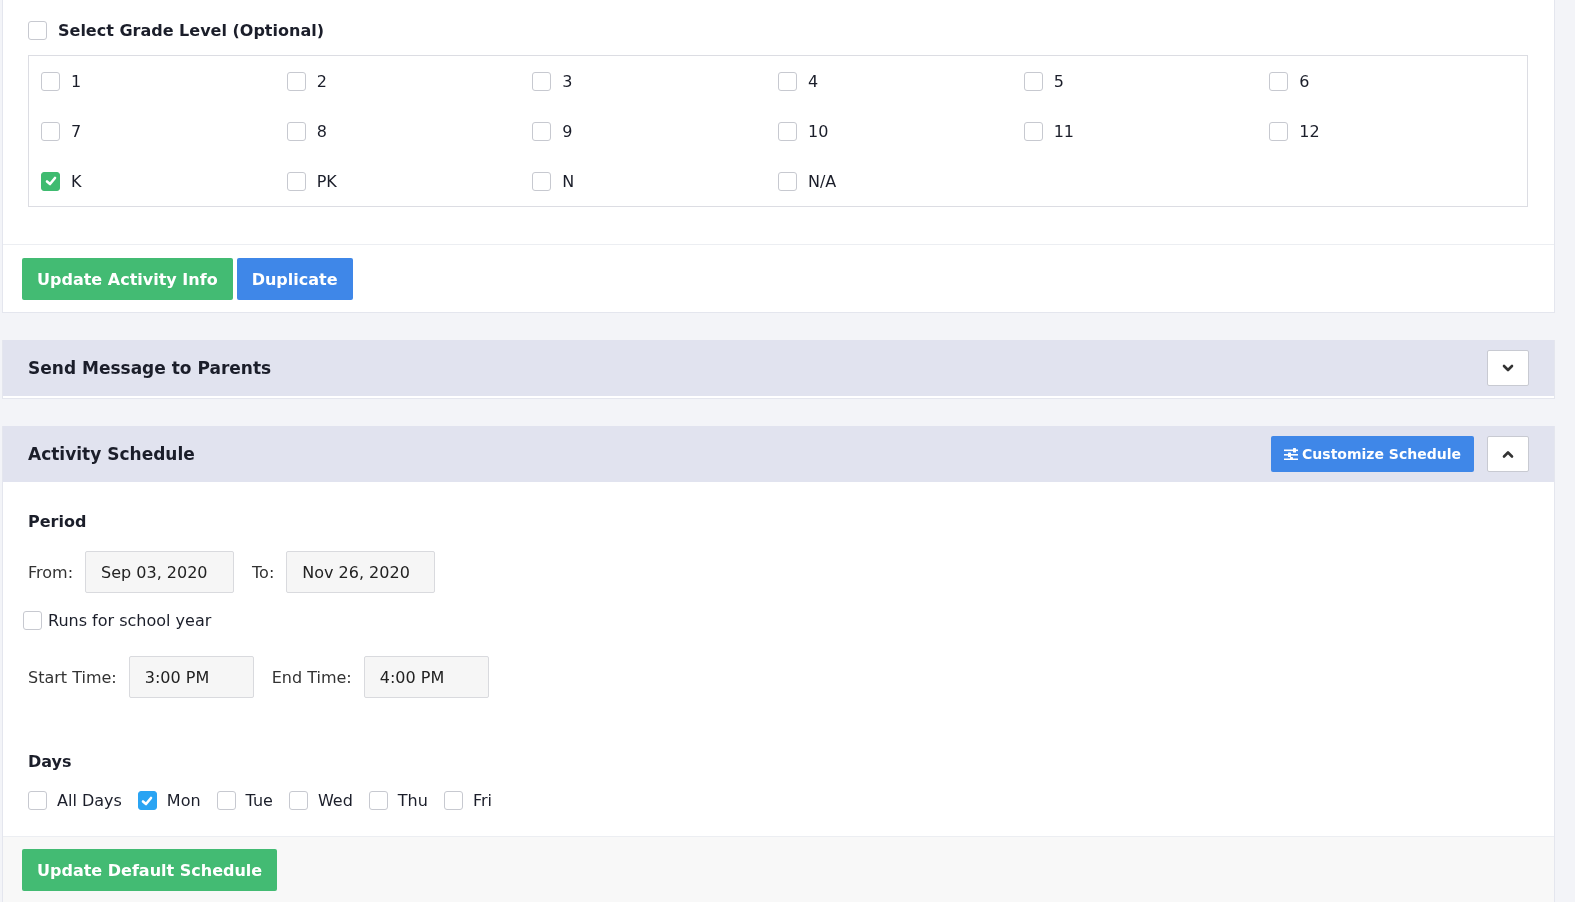 This screenshot has width=1575, height=902. I want to click on checkbox-label: Wed, so click(335, 800).